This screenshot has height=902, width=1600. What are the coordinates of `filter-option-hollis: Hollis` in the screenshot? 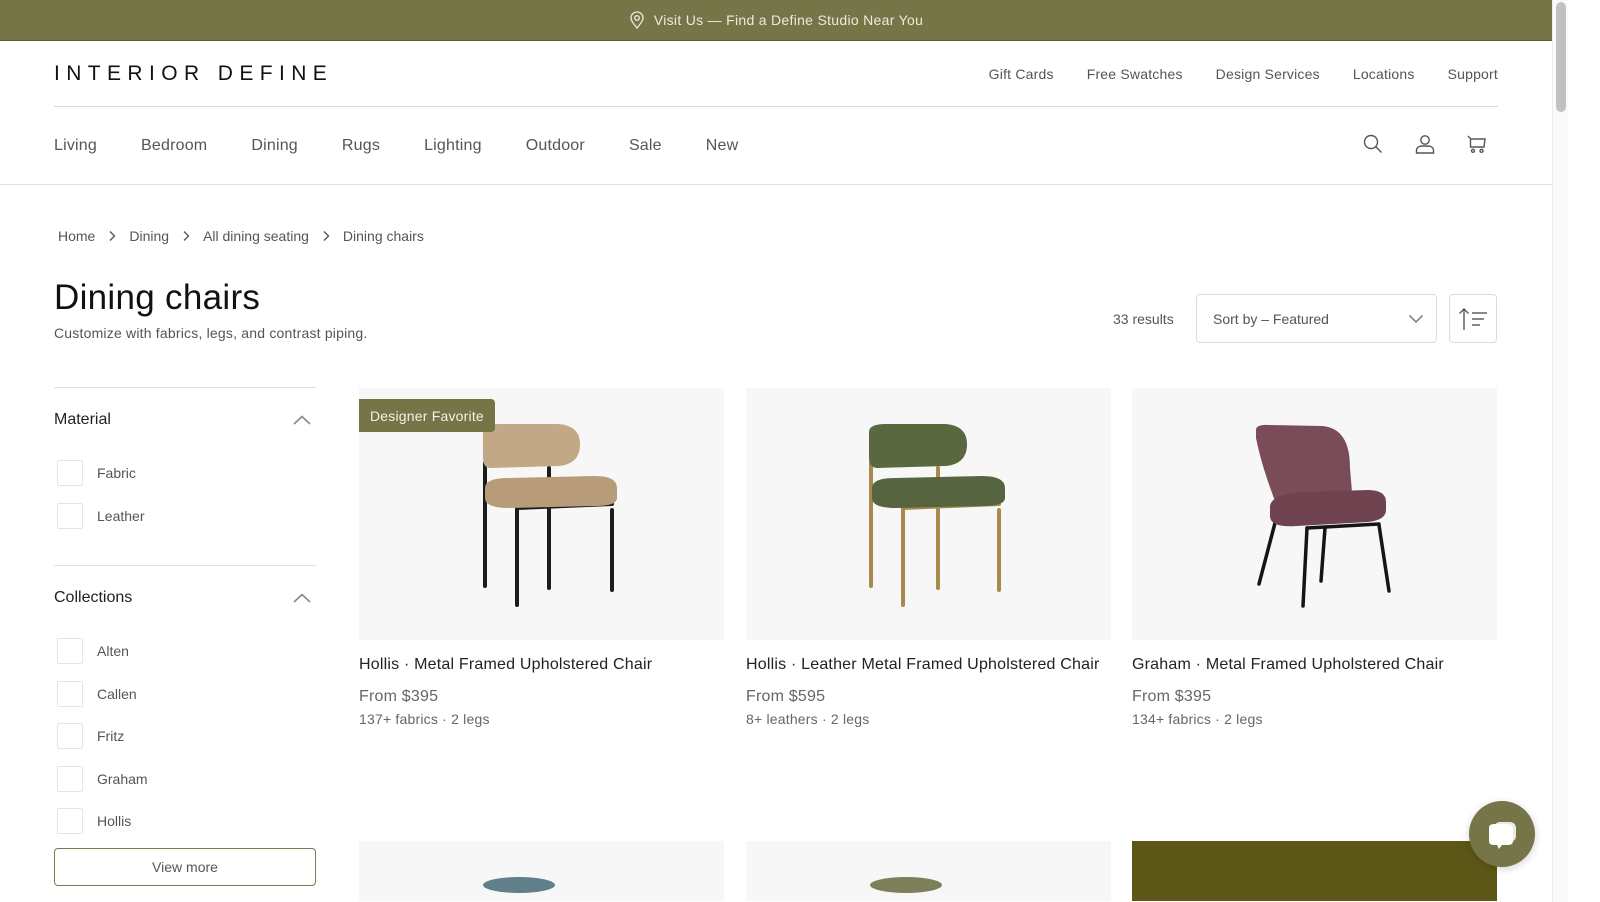 It's located at (185, 821).